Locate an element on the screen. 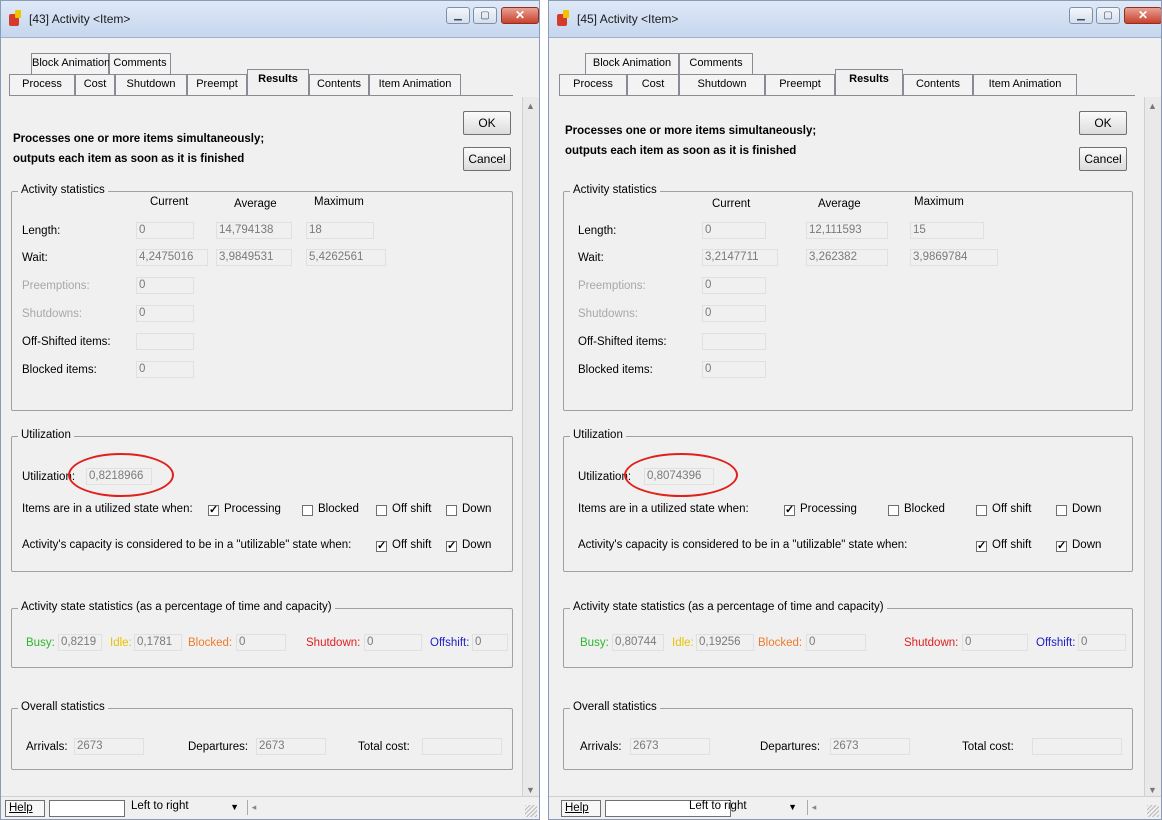  length-average: 12,111593 is located at coordinates (847, 230).